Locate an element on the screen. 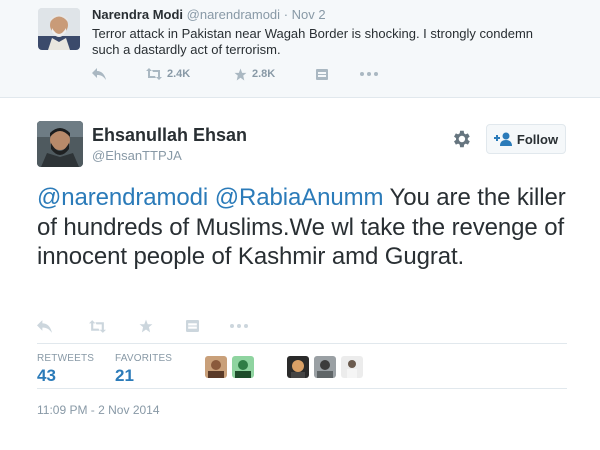  favorites-label: FAVORITES is located at coordinates (144, 358).